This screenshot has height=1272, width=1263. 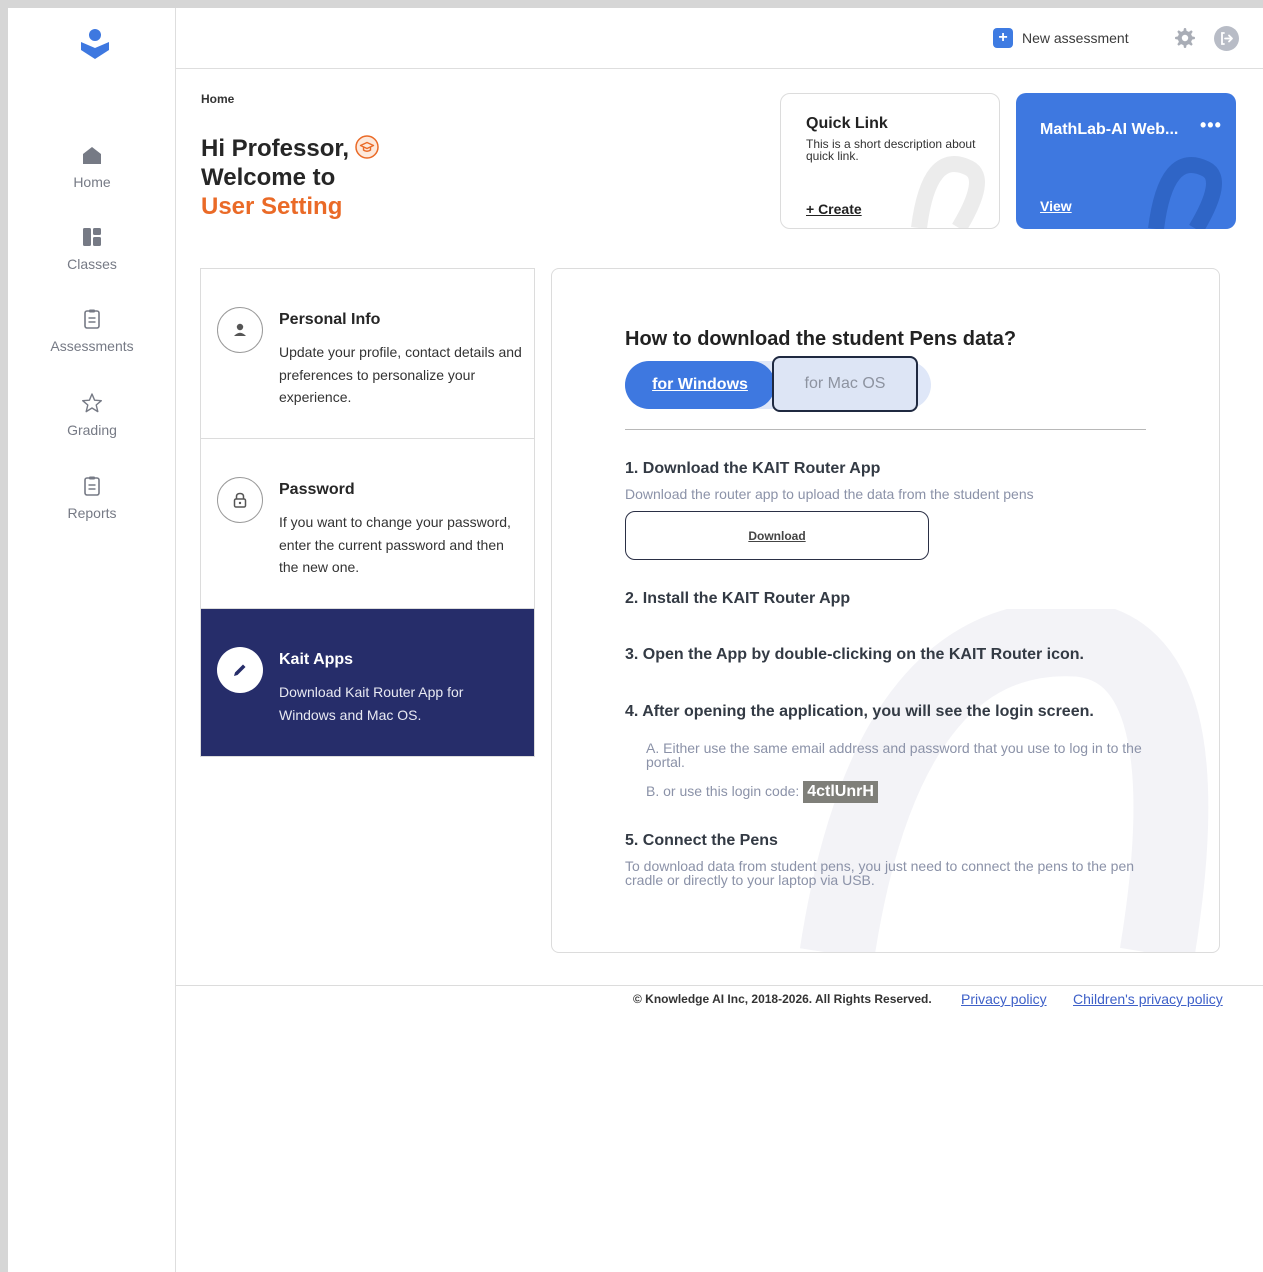 I want to click on childrens-privacy-policy-link: Children's privacy policy, so click(x=1148, y=999).